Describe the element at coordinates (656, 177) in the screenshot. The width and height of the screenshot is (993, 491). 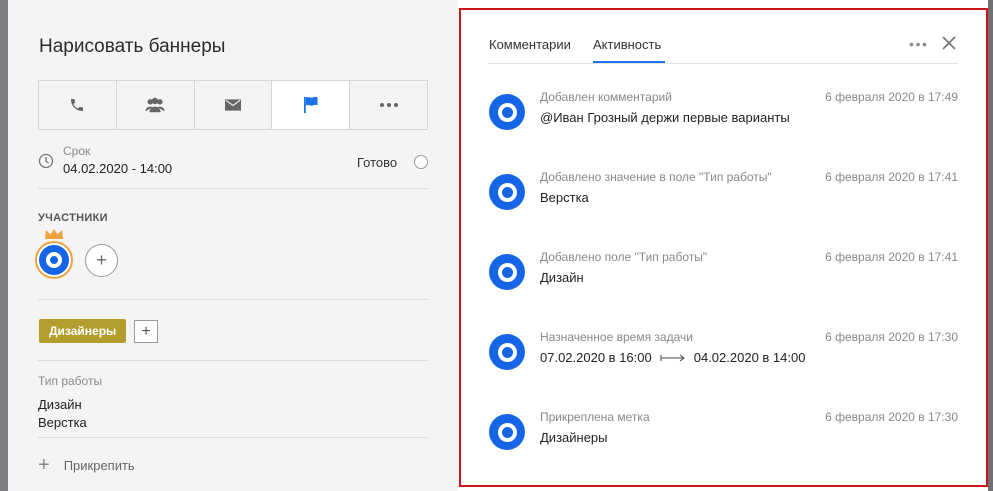
I see `activity-action: Добавлено значение в поле "Тип работы"` at that location.